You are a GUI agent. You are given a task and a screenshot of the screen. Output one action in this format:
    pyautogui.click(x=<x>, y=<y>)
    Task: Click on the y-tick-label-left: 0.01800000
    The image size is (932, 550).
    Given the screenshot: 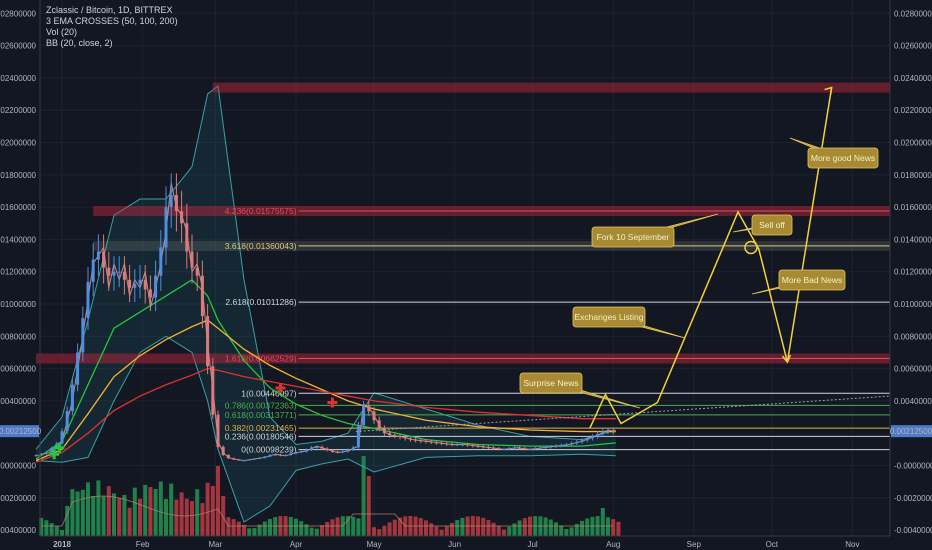 What is the action you would take?
    pyautogui.click(x=18, y=175)
    